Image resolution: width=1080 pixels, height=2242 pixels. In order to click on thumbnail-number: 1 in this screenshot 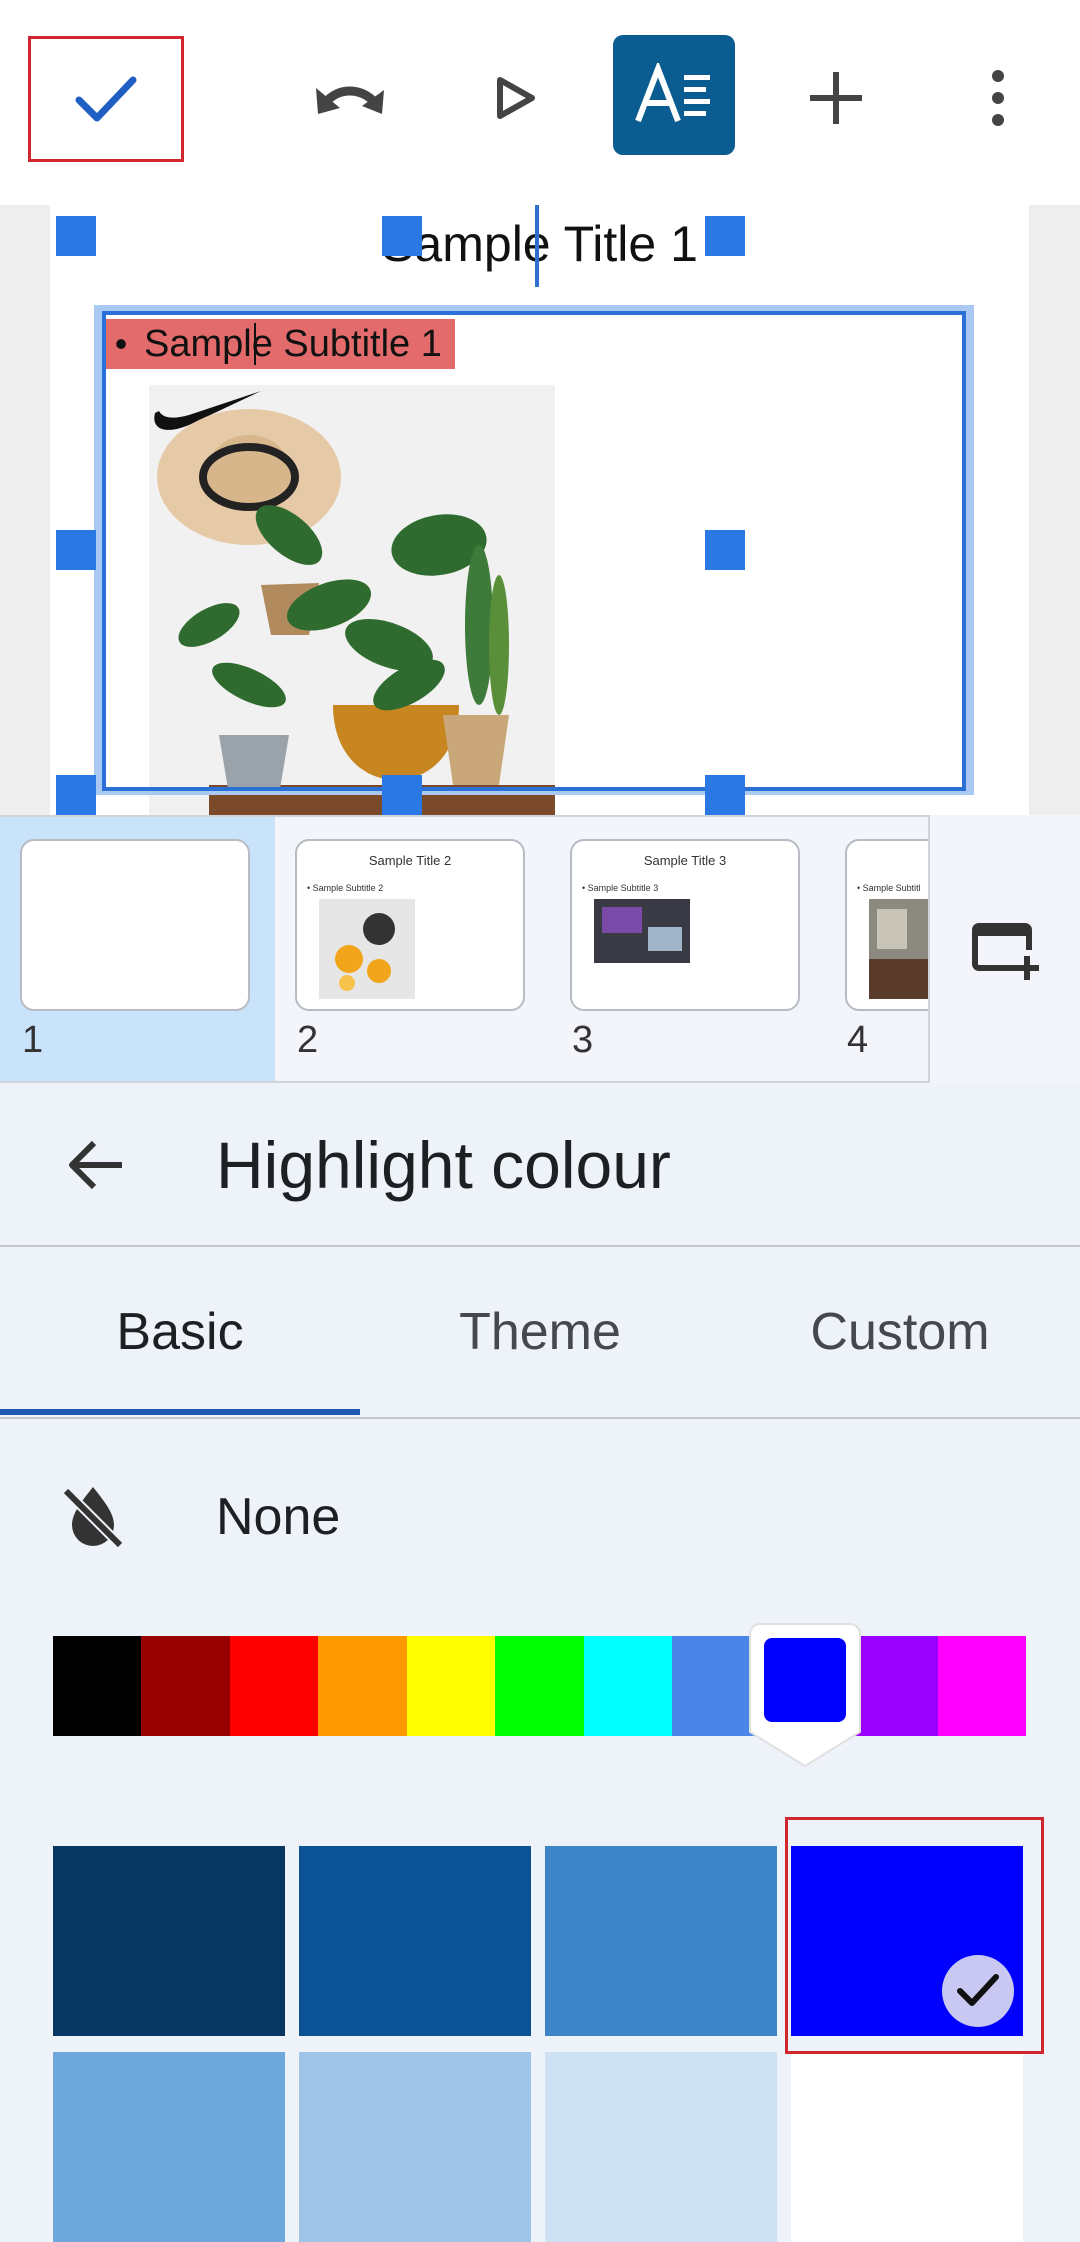, I will do `click(33, 1040)`.